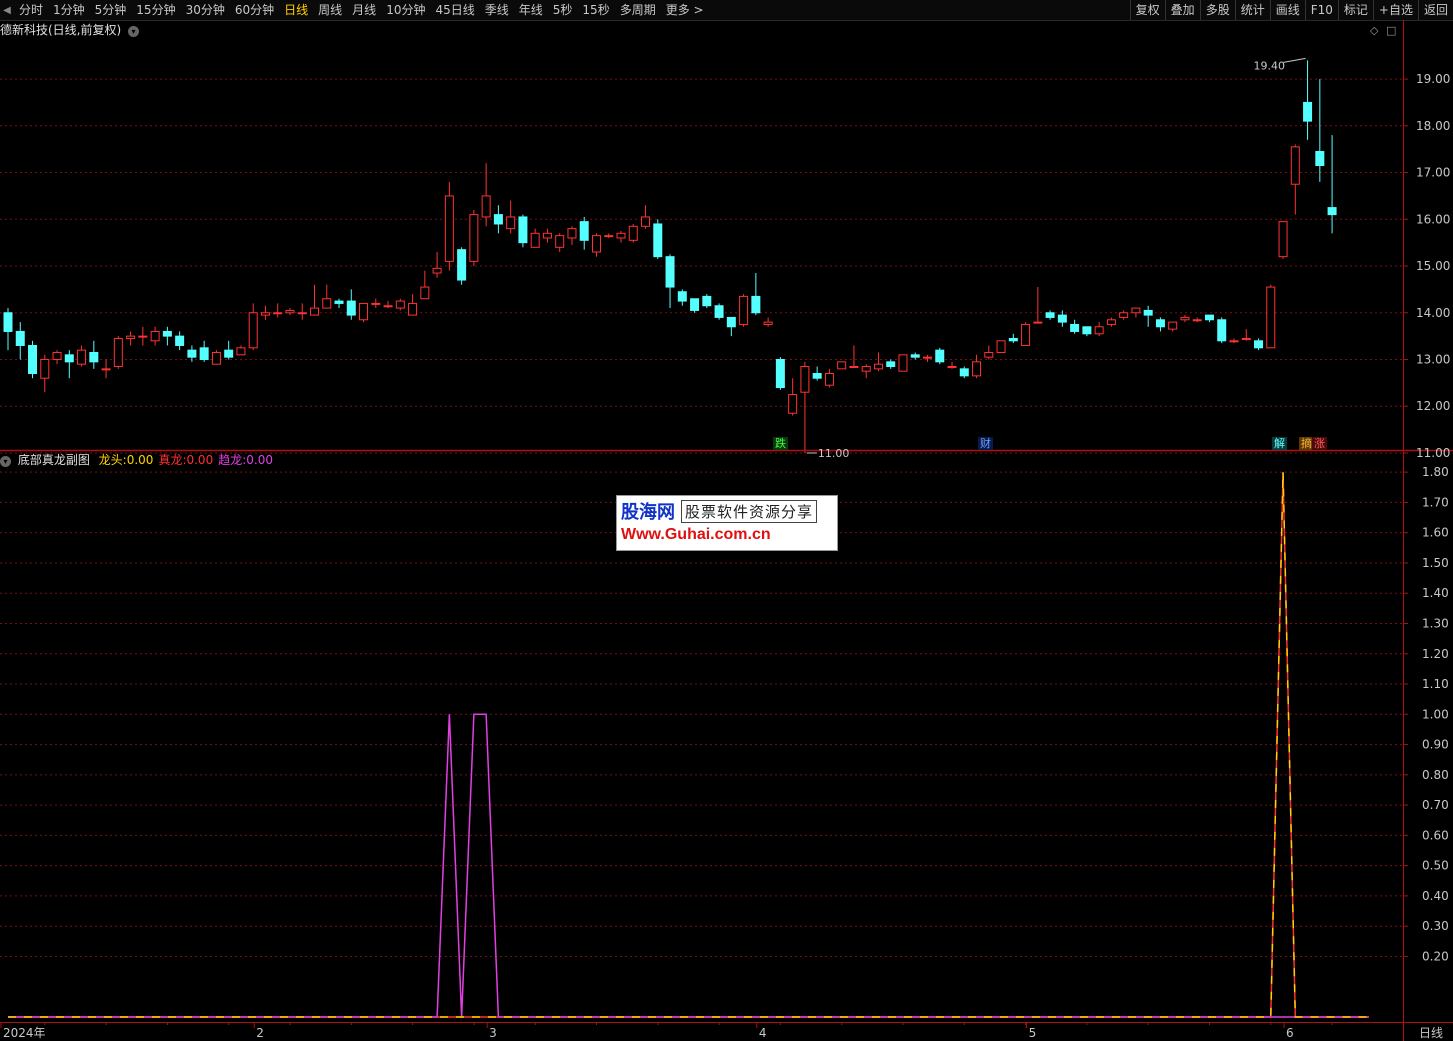  I want to click on sub-y-tick-label: 0.70, so click(1435, 805).